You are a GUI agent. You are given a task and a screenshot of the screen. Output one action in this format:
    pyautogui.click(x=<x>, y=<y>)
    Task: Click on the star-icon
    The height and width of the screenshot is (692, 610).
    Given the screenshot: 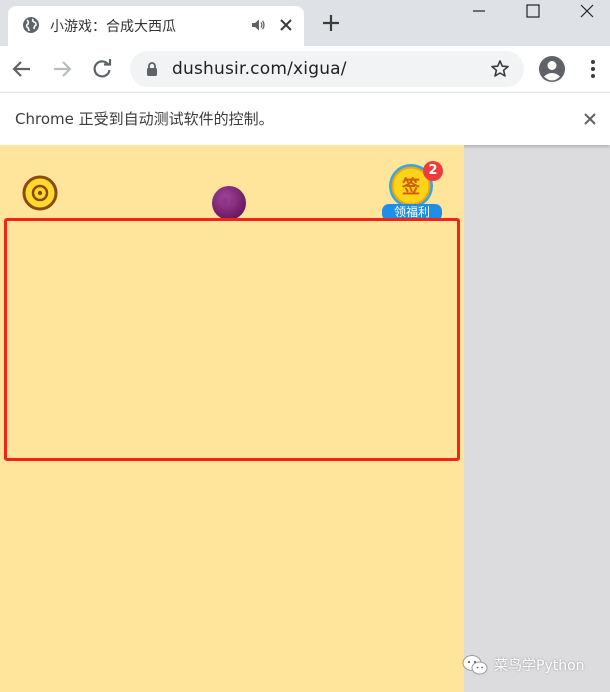 What is the action you would take?
    pyautogui.click(x=500, y=69)
    